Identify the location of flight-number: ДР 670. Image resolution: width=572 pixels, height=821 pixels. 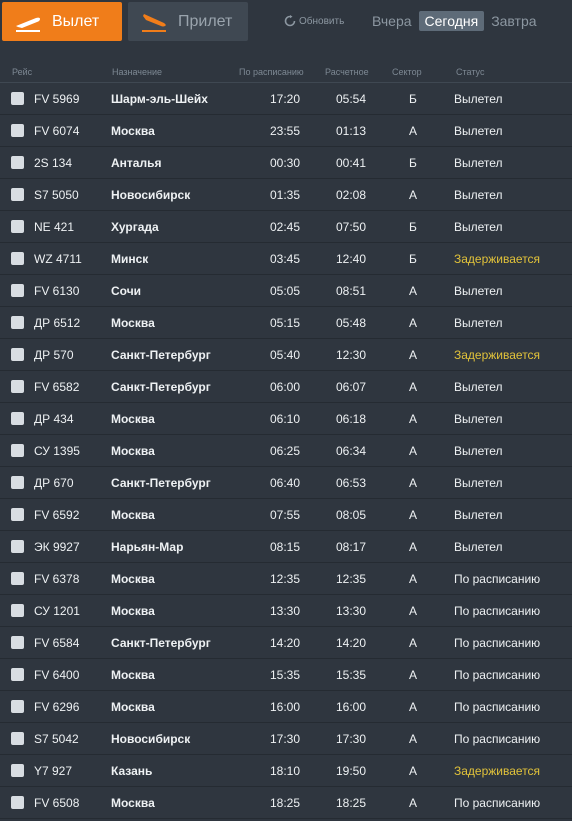
(54, 483).